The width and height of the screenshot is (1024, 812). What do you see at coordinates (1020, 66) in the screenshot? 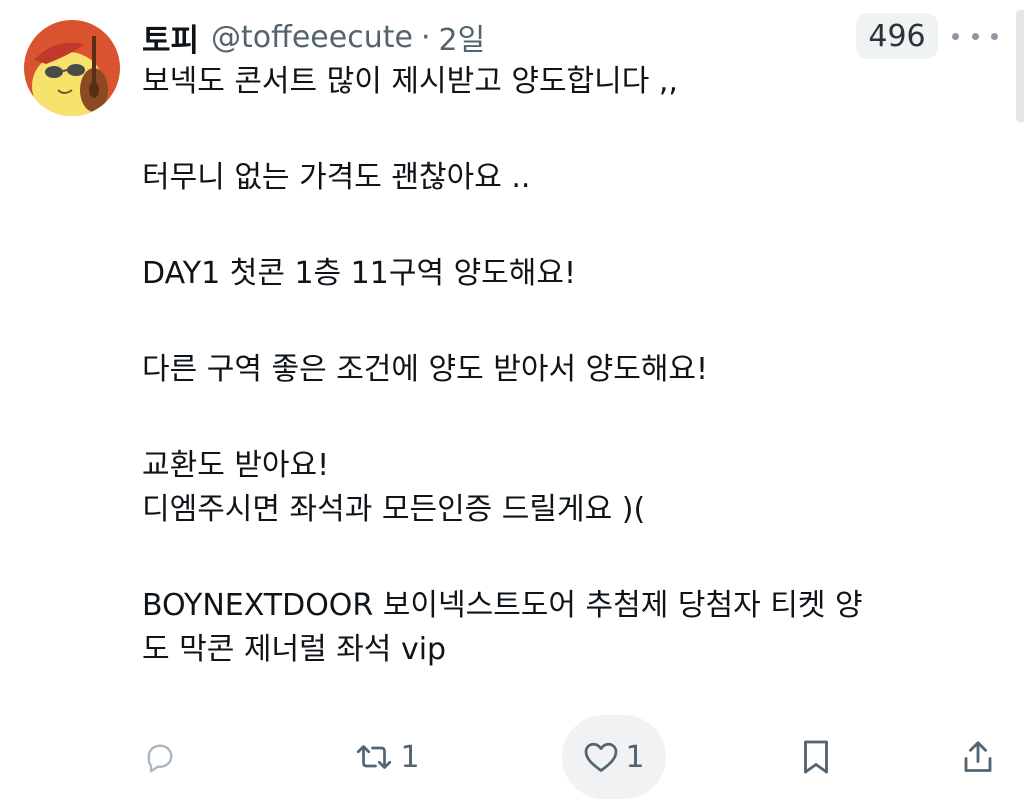
I see `scroll-indicator` at bounding box center [1020, 66].